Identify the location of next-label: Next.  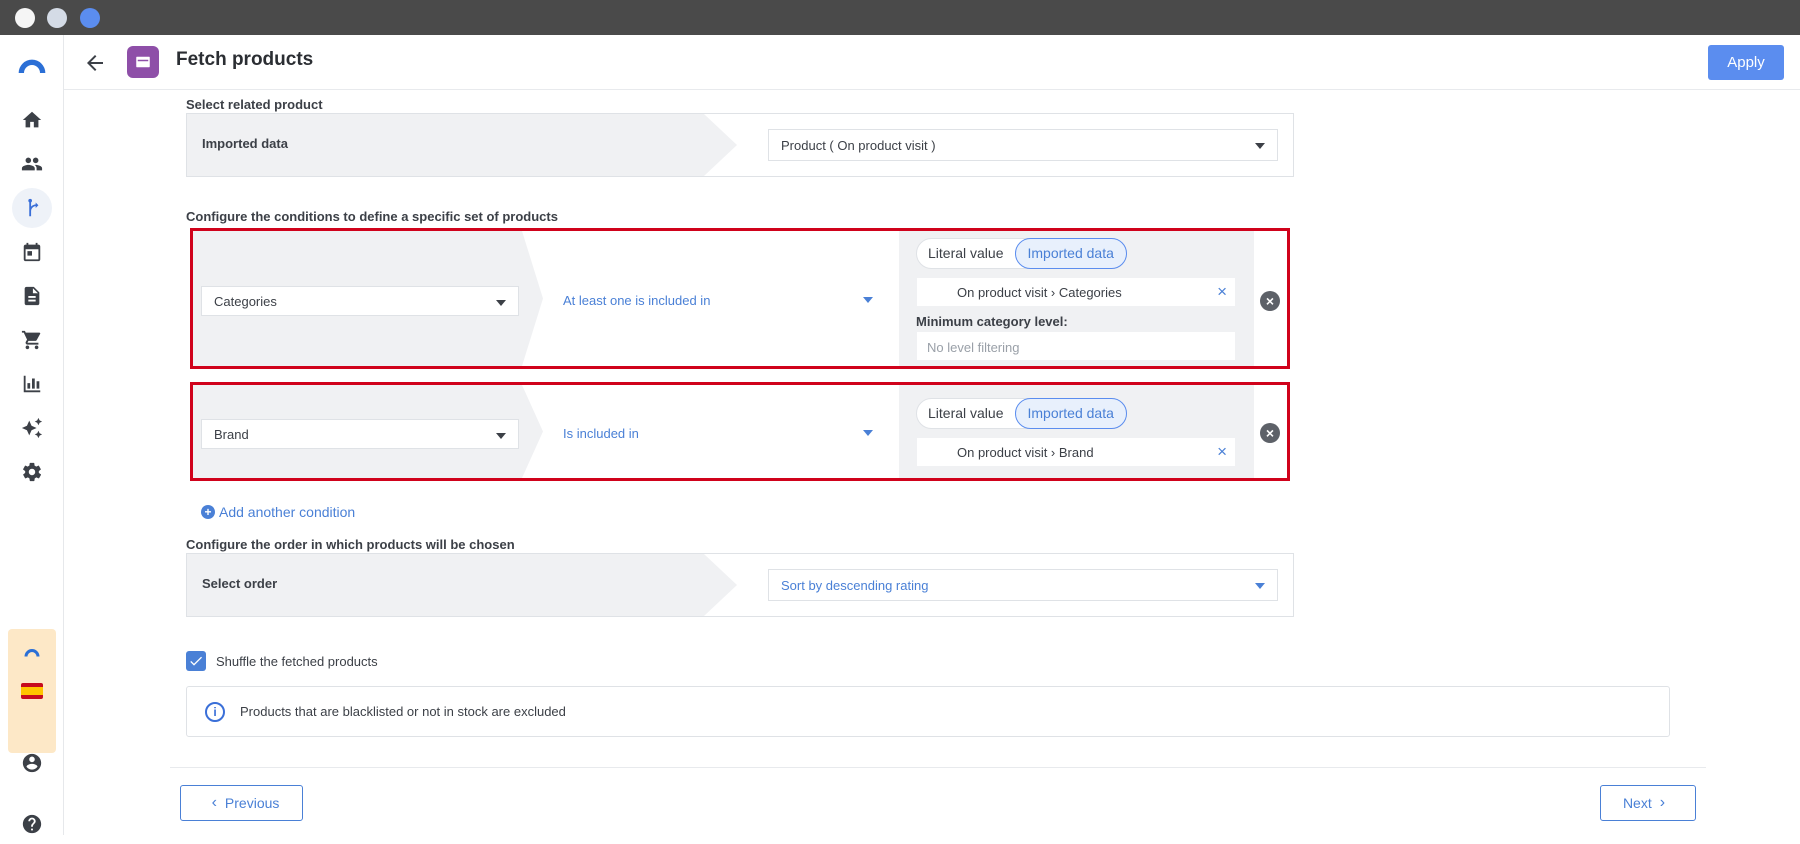
(1637, 803).